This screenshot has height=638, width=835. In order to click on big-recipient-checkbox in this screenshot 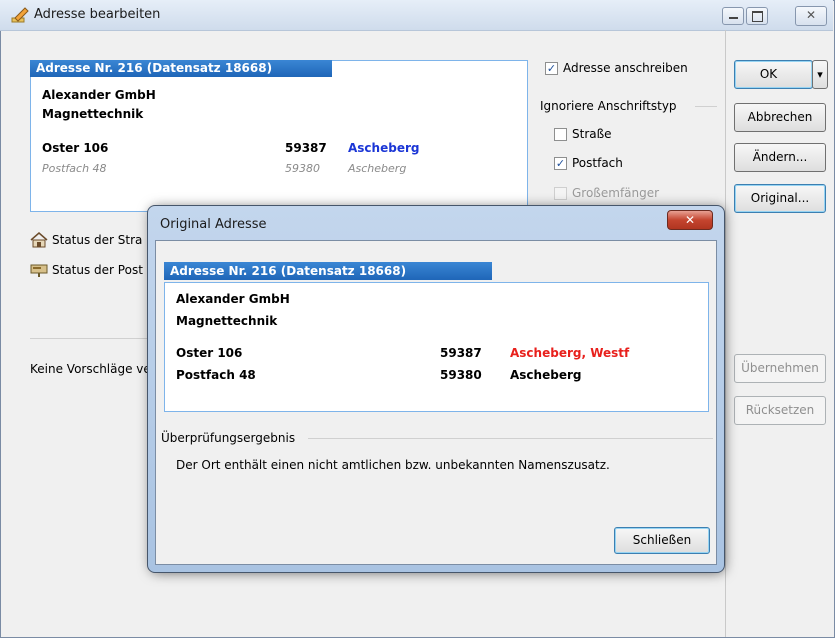, I will do `click(560, 193)`.